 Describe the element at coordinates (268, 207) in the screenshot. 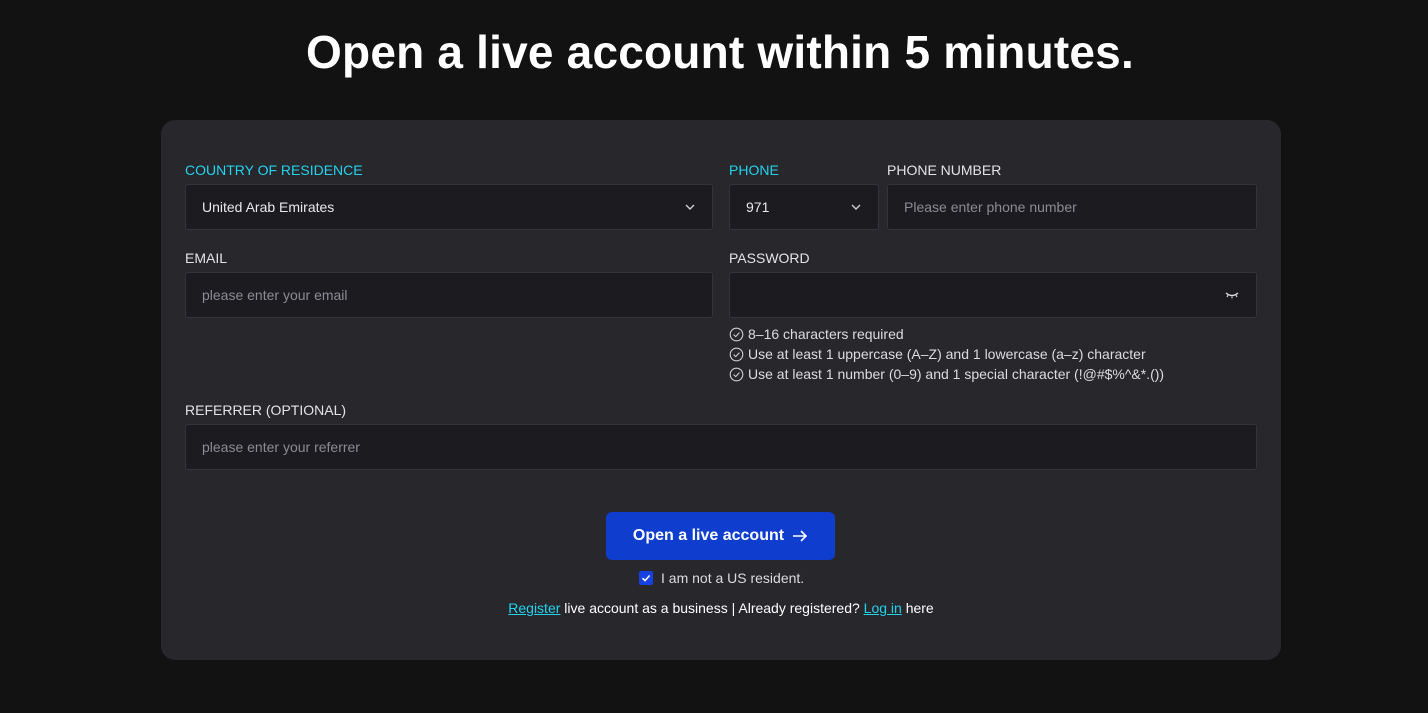

I see `country-value: United Arab Emirates` at that location.